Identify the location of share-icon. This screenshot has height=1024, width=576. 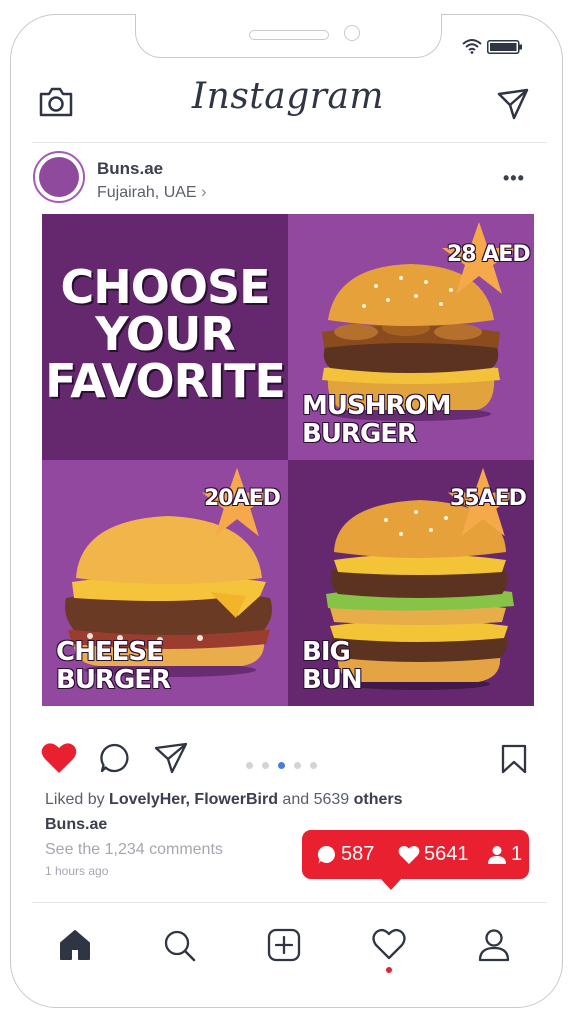
(171, 758).